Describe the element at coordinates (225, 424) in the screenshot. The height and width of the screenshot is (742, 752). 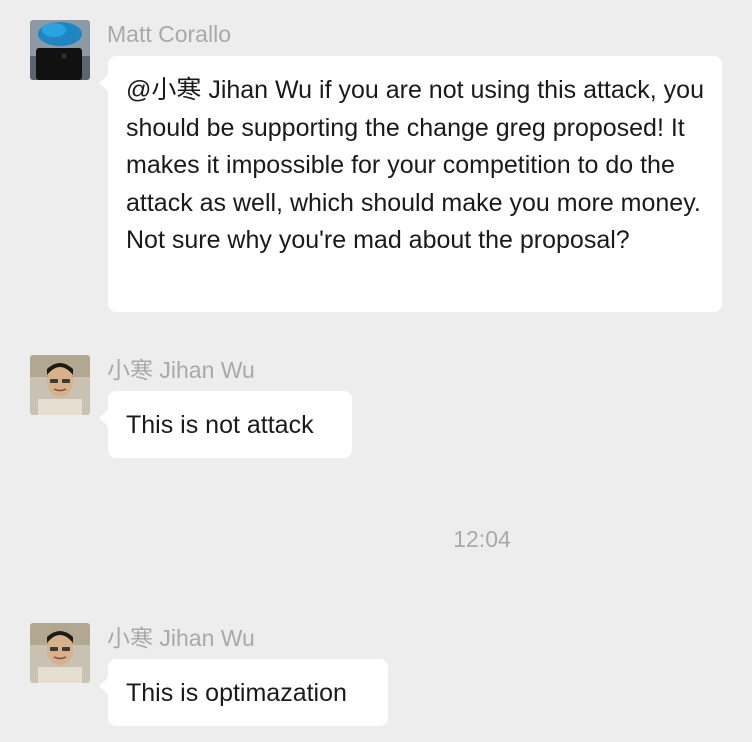
I see `message-bubble: This is not attack` at that location.